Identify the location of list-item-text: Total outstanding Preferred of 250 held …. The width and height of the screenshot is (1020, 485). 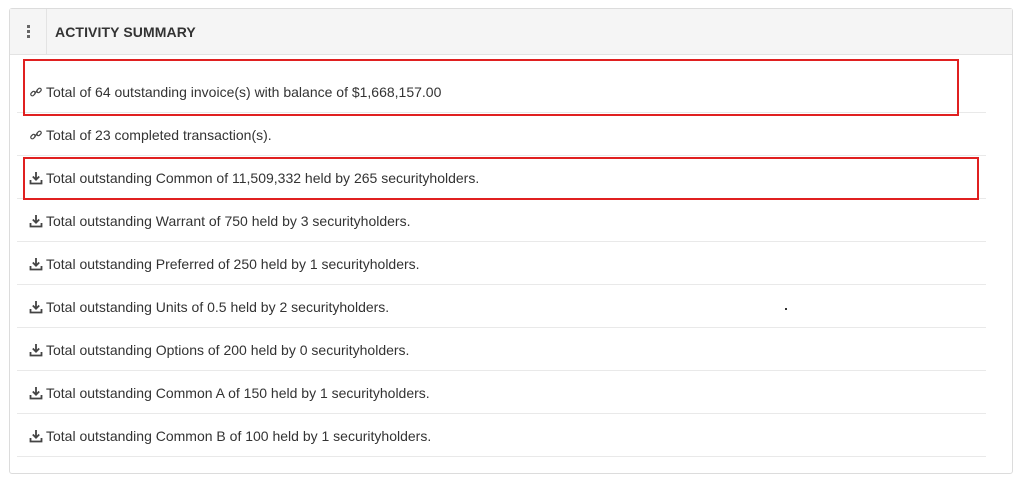
(233, 263).